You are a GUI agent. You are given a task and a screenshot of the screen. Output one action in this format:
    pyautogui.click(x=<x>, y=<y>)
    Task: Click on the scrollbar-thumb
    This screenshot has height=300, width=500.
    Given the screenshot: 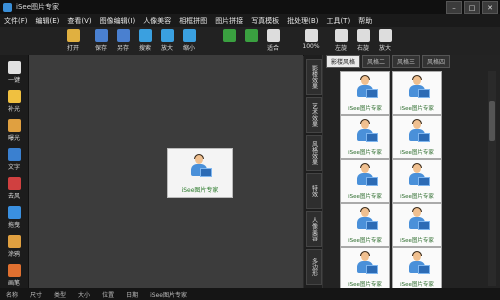 What is the action you would take?
    pyautogui.click(x=492, y=121)
    